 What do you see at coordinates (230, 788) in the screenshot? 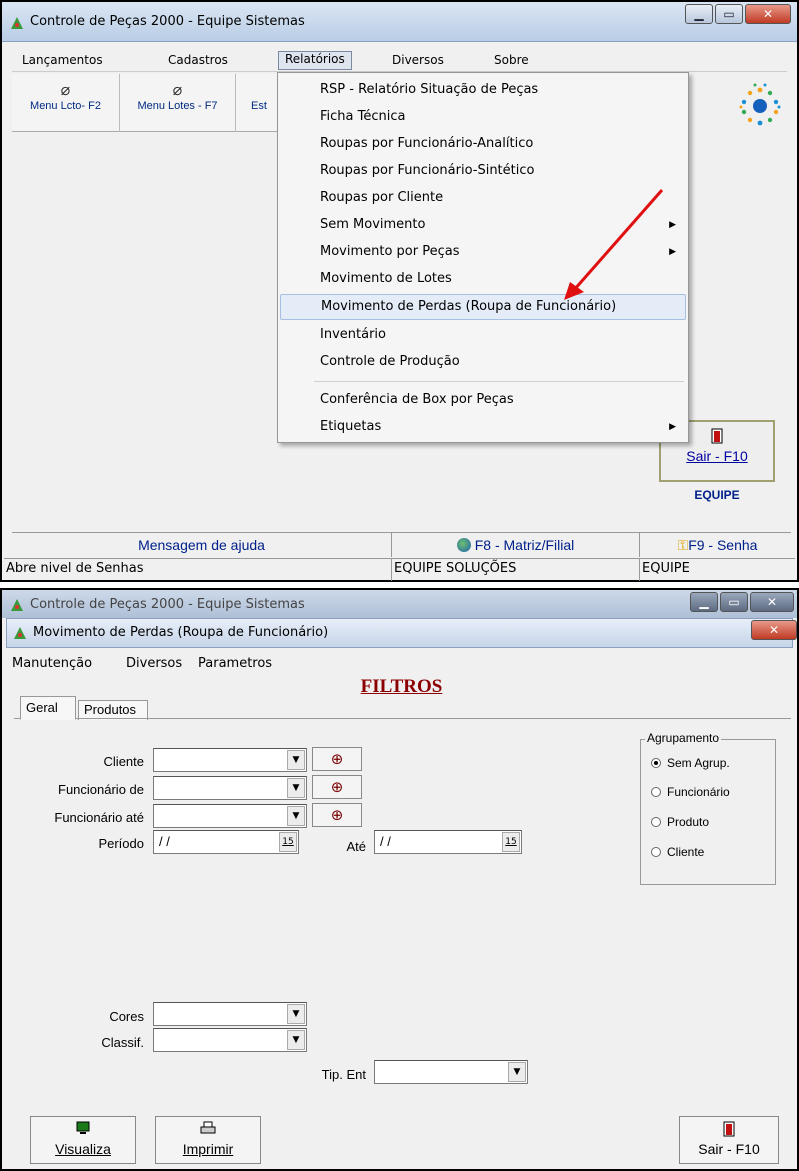
I see `funcionario-de-combo: ▼` at bounding box center [230, 788].